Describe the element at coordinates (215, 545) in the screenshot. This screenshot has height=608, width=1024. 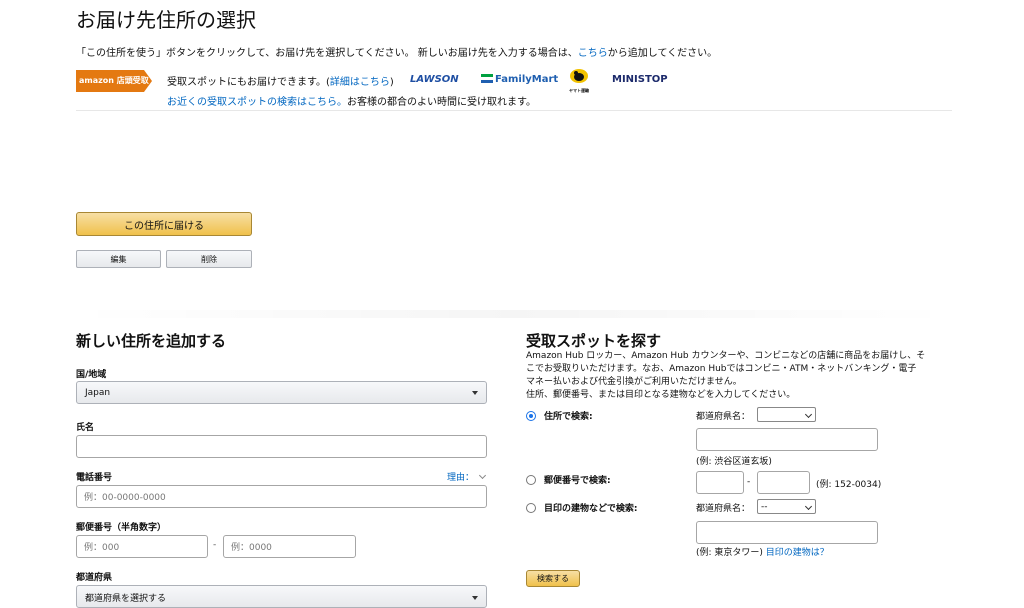
I see `postal-dash: -` at that location.